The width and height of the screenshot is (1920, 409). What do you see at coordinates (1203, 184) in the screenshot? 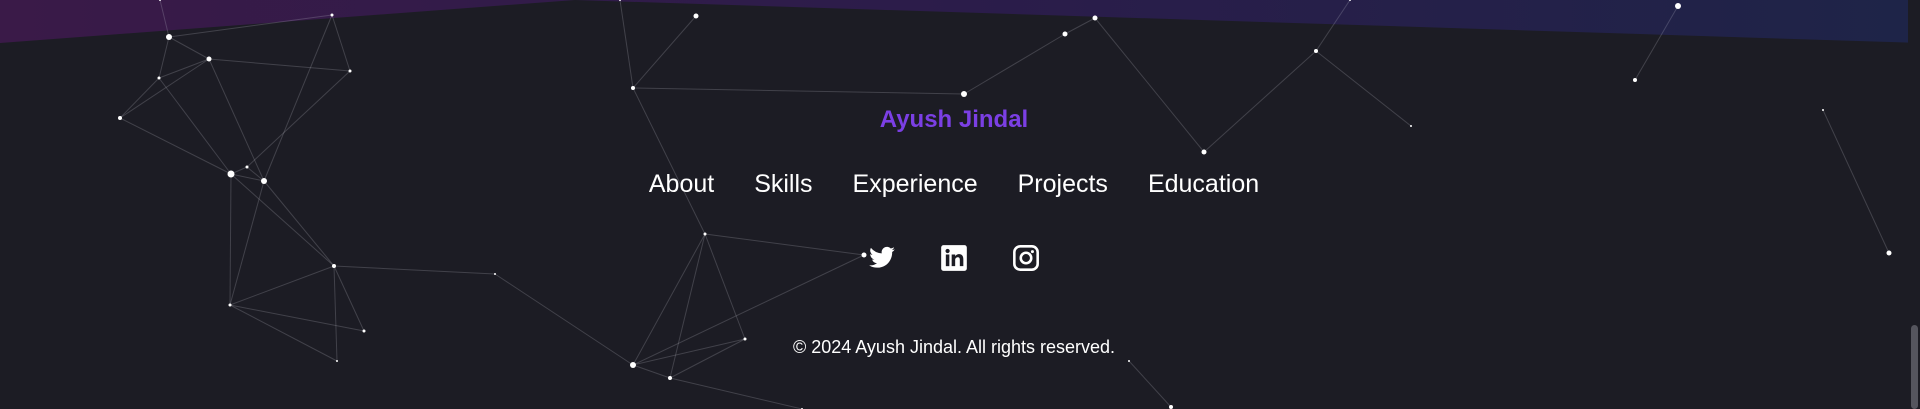
I see `nav-link-education: Education` at bounding box center [1203, 184].